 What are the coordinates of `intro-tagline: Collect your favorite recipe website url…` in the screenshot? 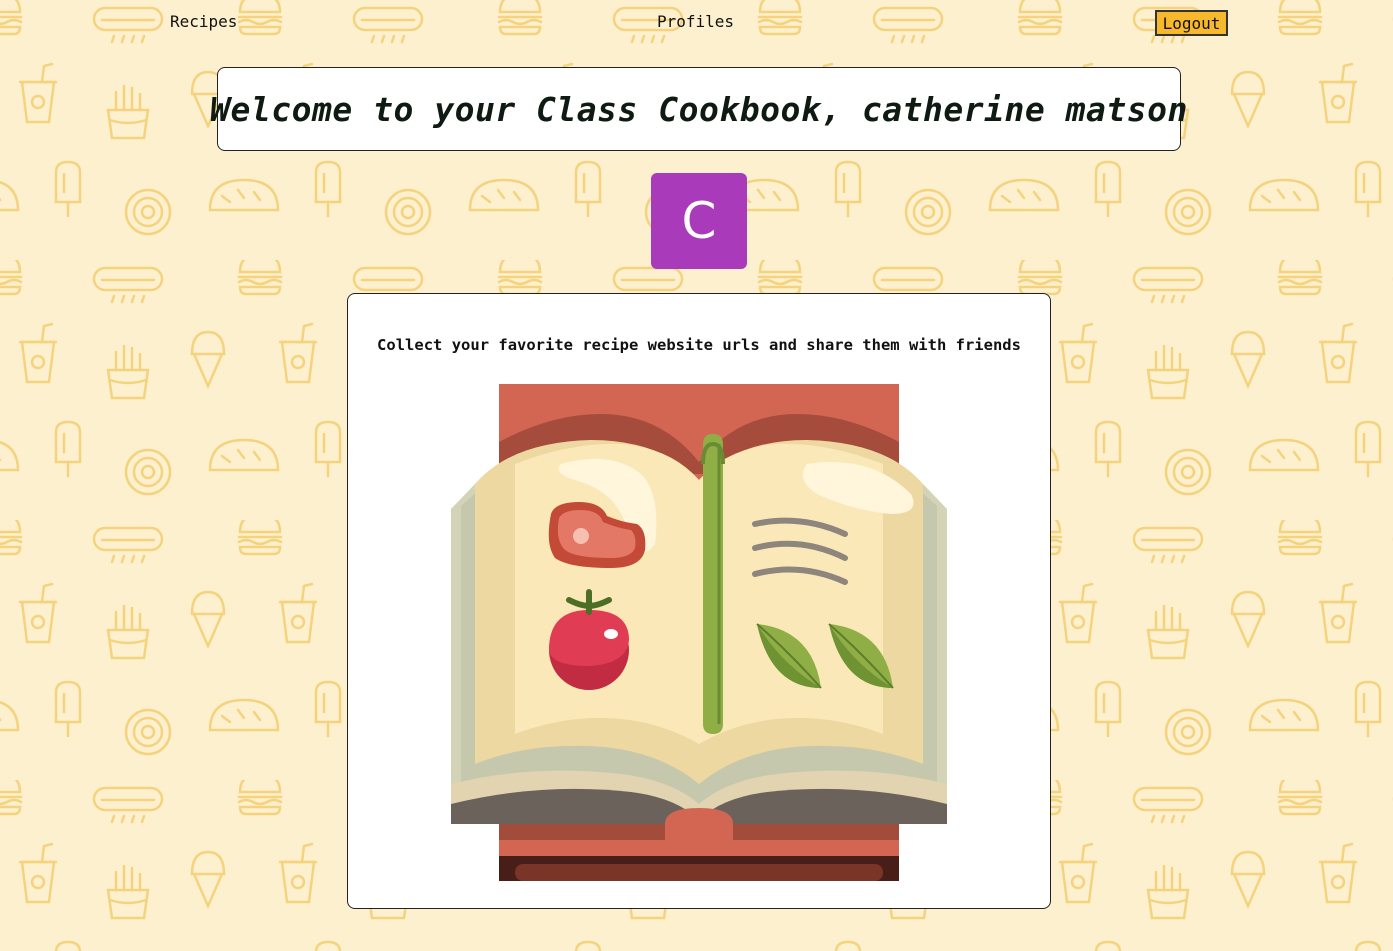 It's located at (699, 345).